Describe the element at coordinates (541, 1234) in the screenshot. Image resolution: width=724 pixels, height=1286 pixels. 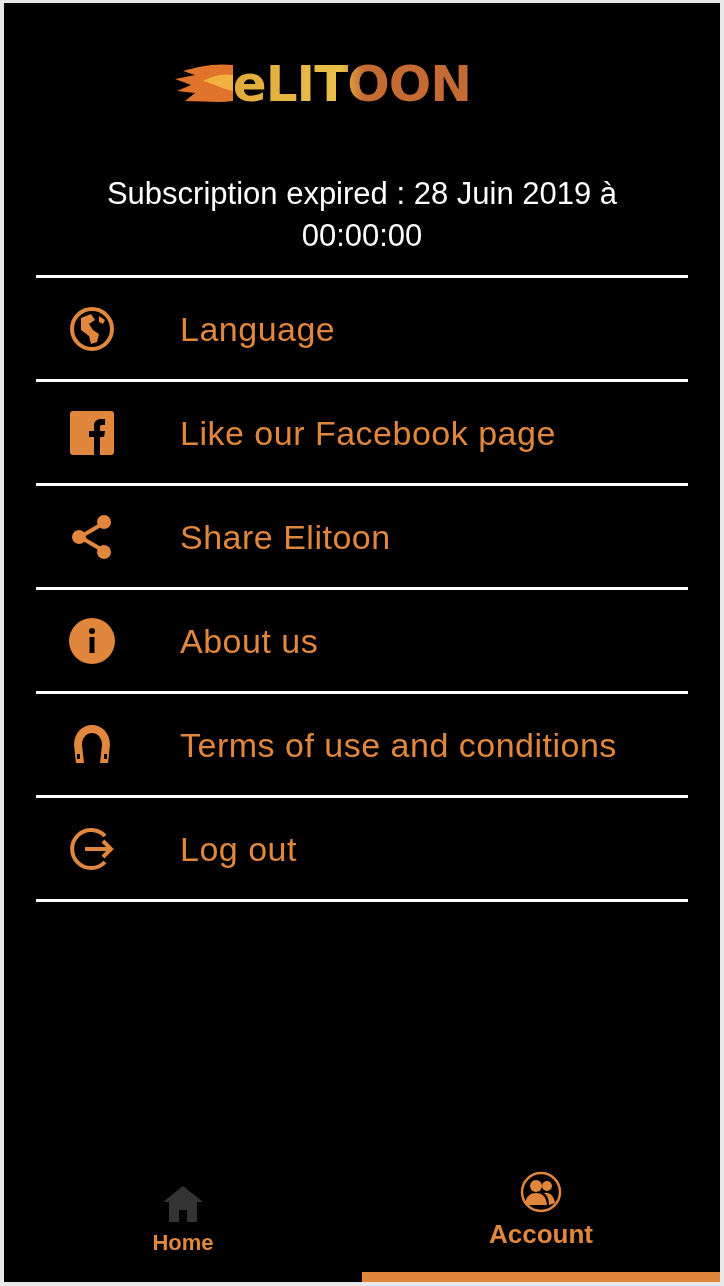
I see `tab-label: Account` at that location.